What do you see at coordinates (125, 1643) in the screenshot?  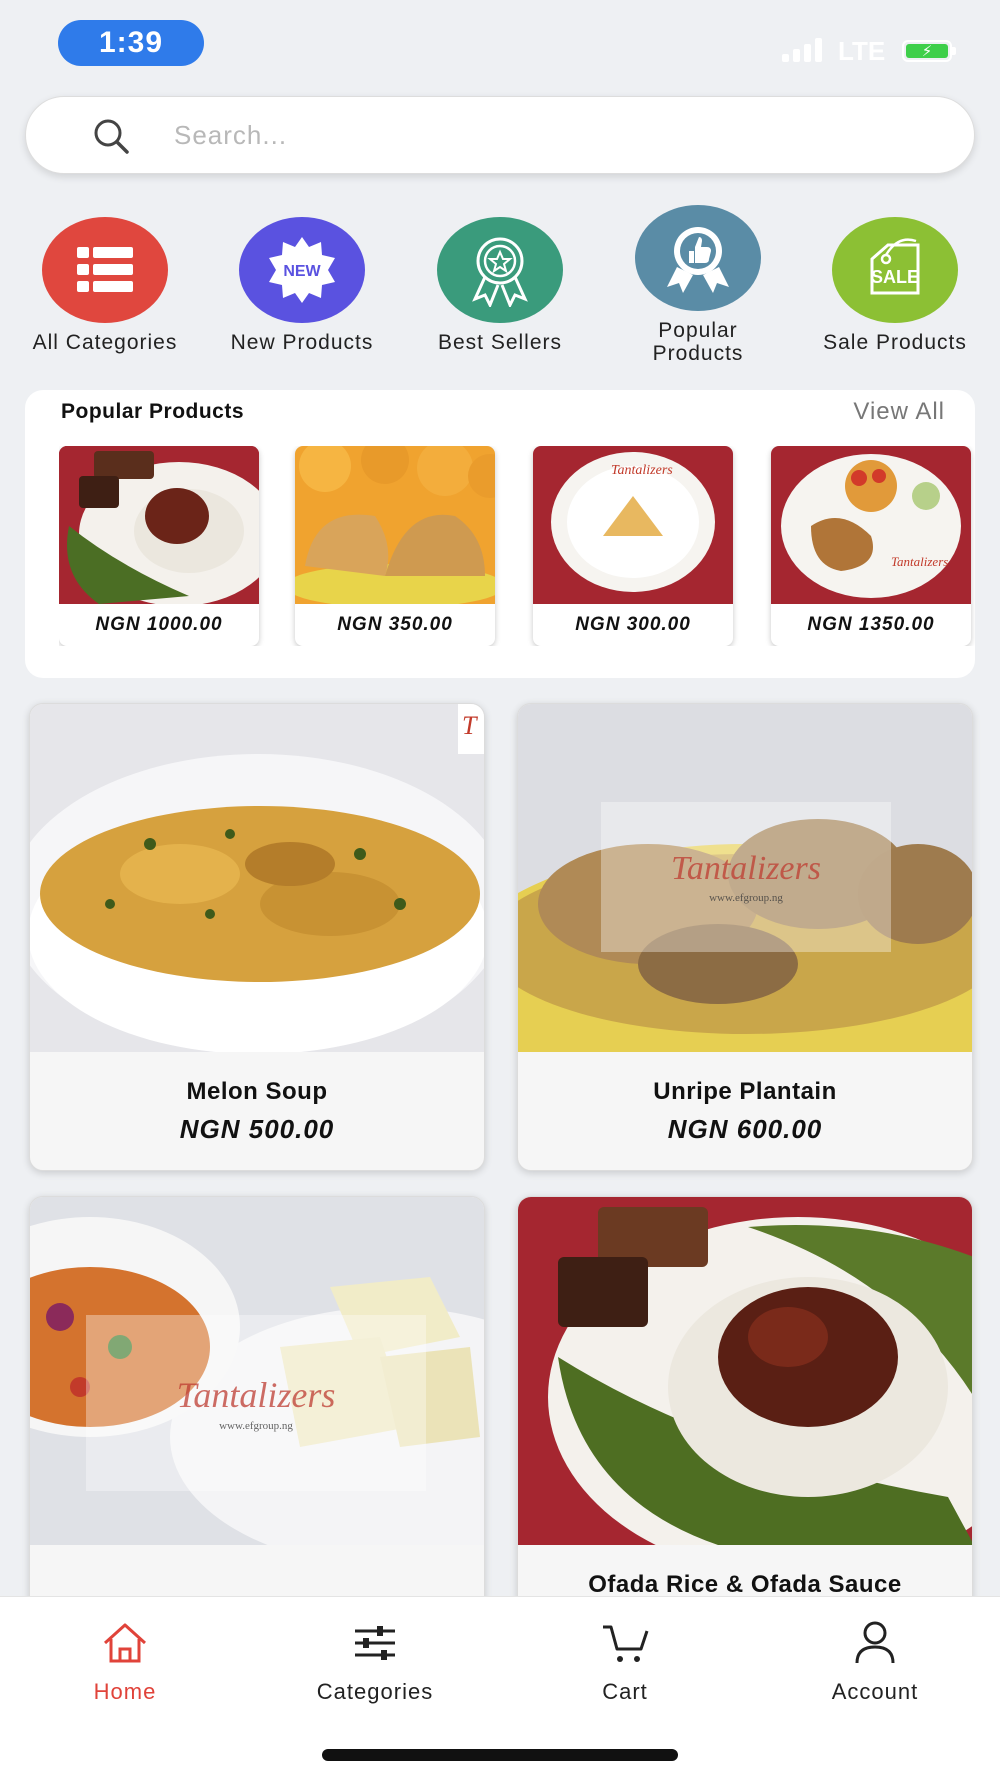 I see `home-icon` at bounding box center [125, 1643].